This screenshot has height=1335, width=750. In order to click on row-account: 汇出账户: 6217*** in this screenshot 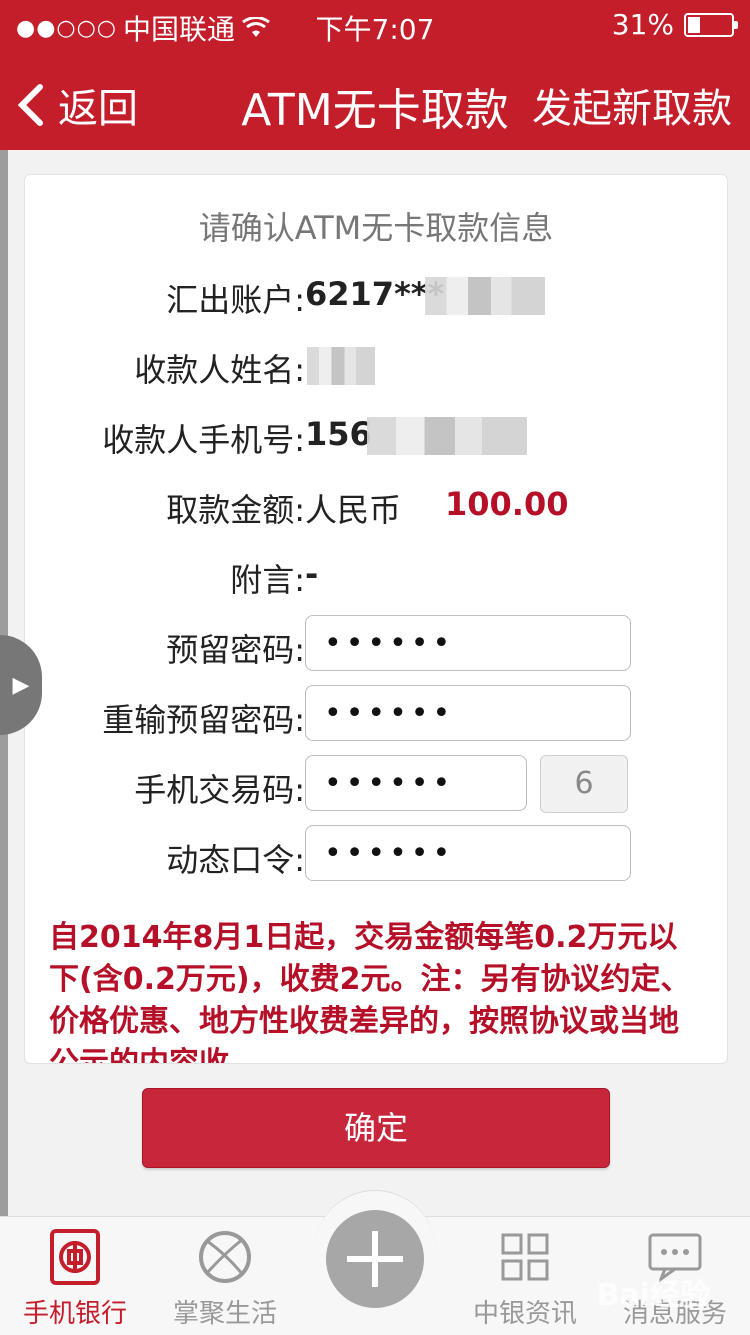, I will do `click(376, 295)`.